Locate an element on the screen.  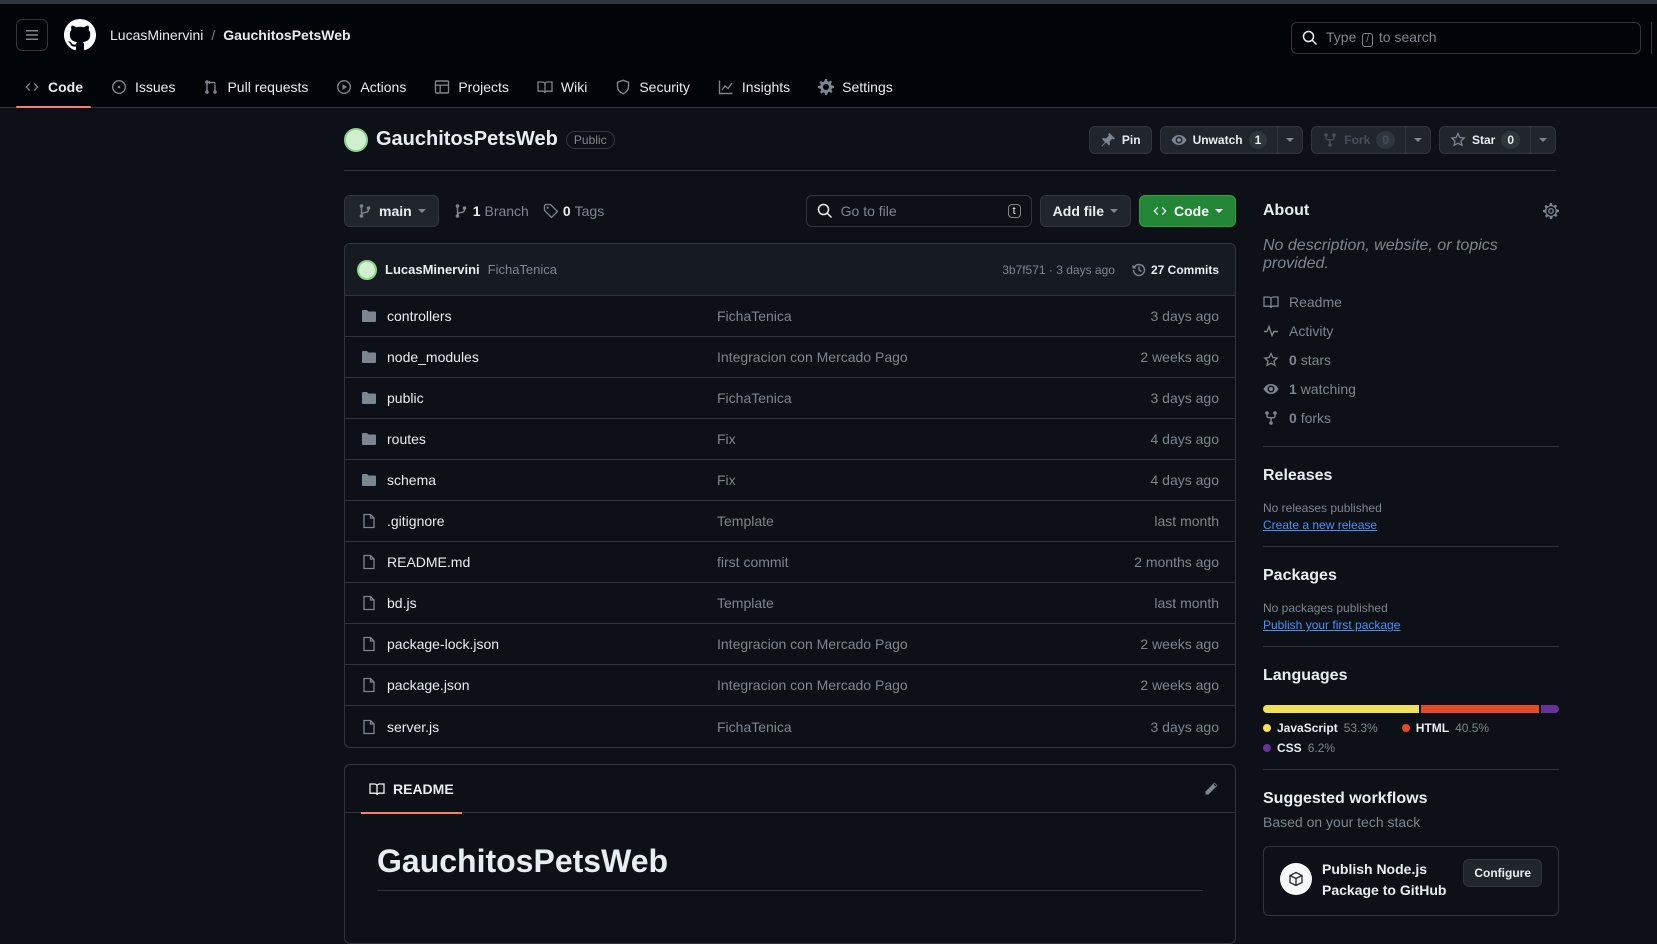
file-icon is located at coordinates (369, 685).